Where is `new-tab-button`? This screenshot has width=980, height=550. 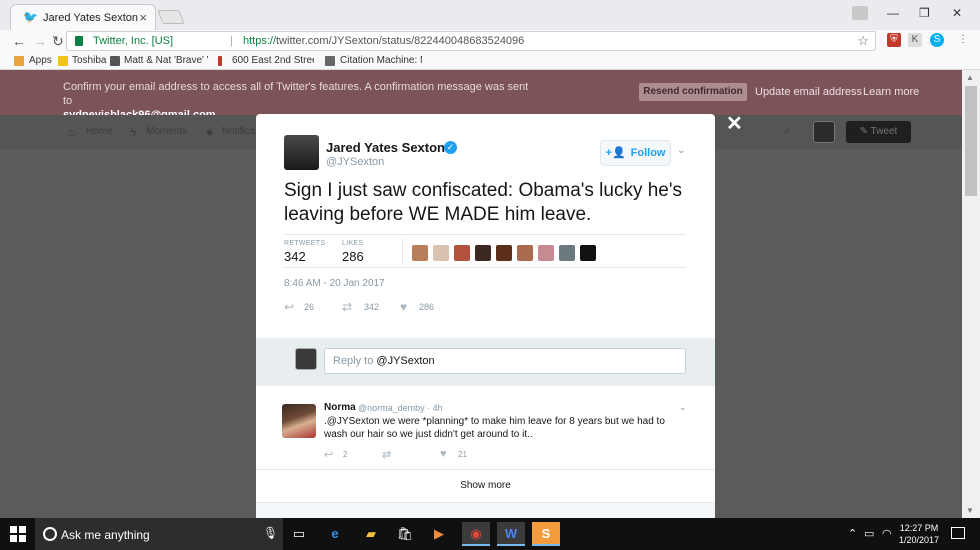
new-tab-button is located at coordinates (171, 17).